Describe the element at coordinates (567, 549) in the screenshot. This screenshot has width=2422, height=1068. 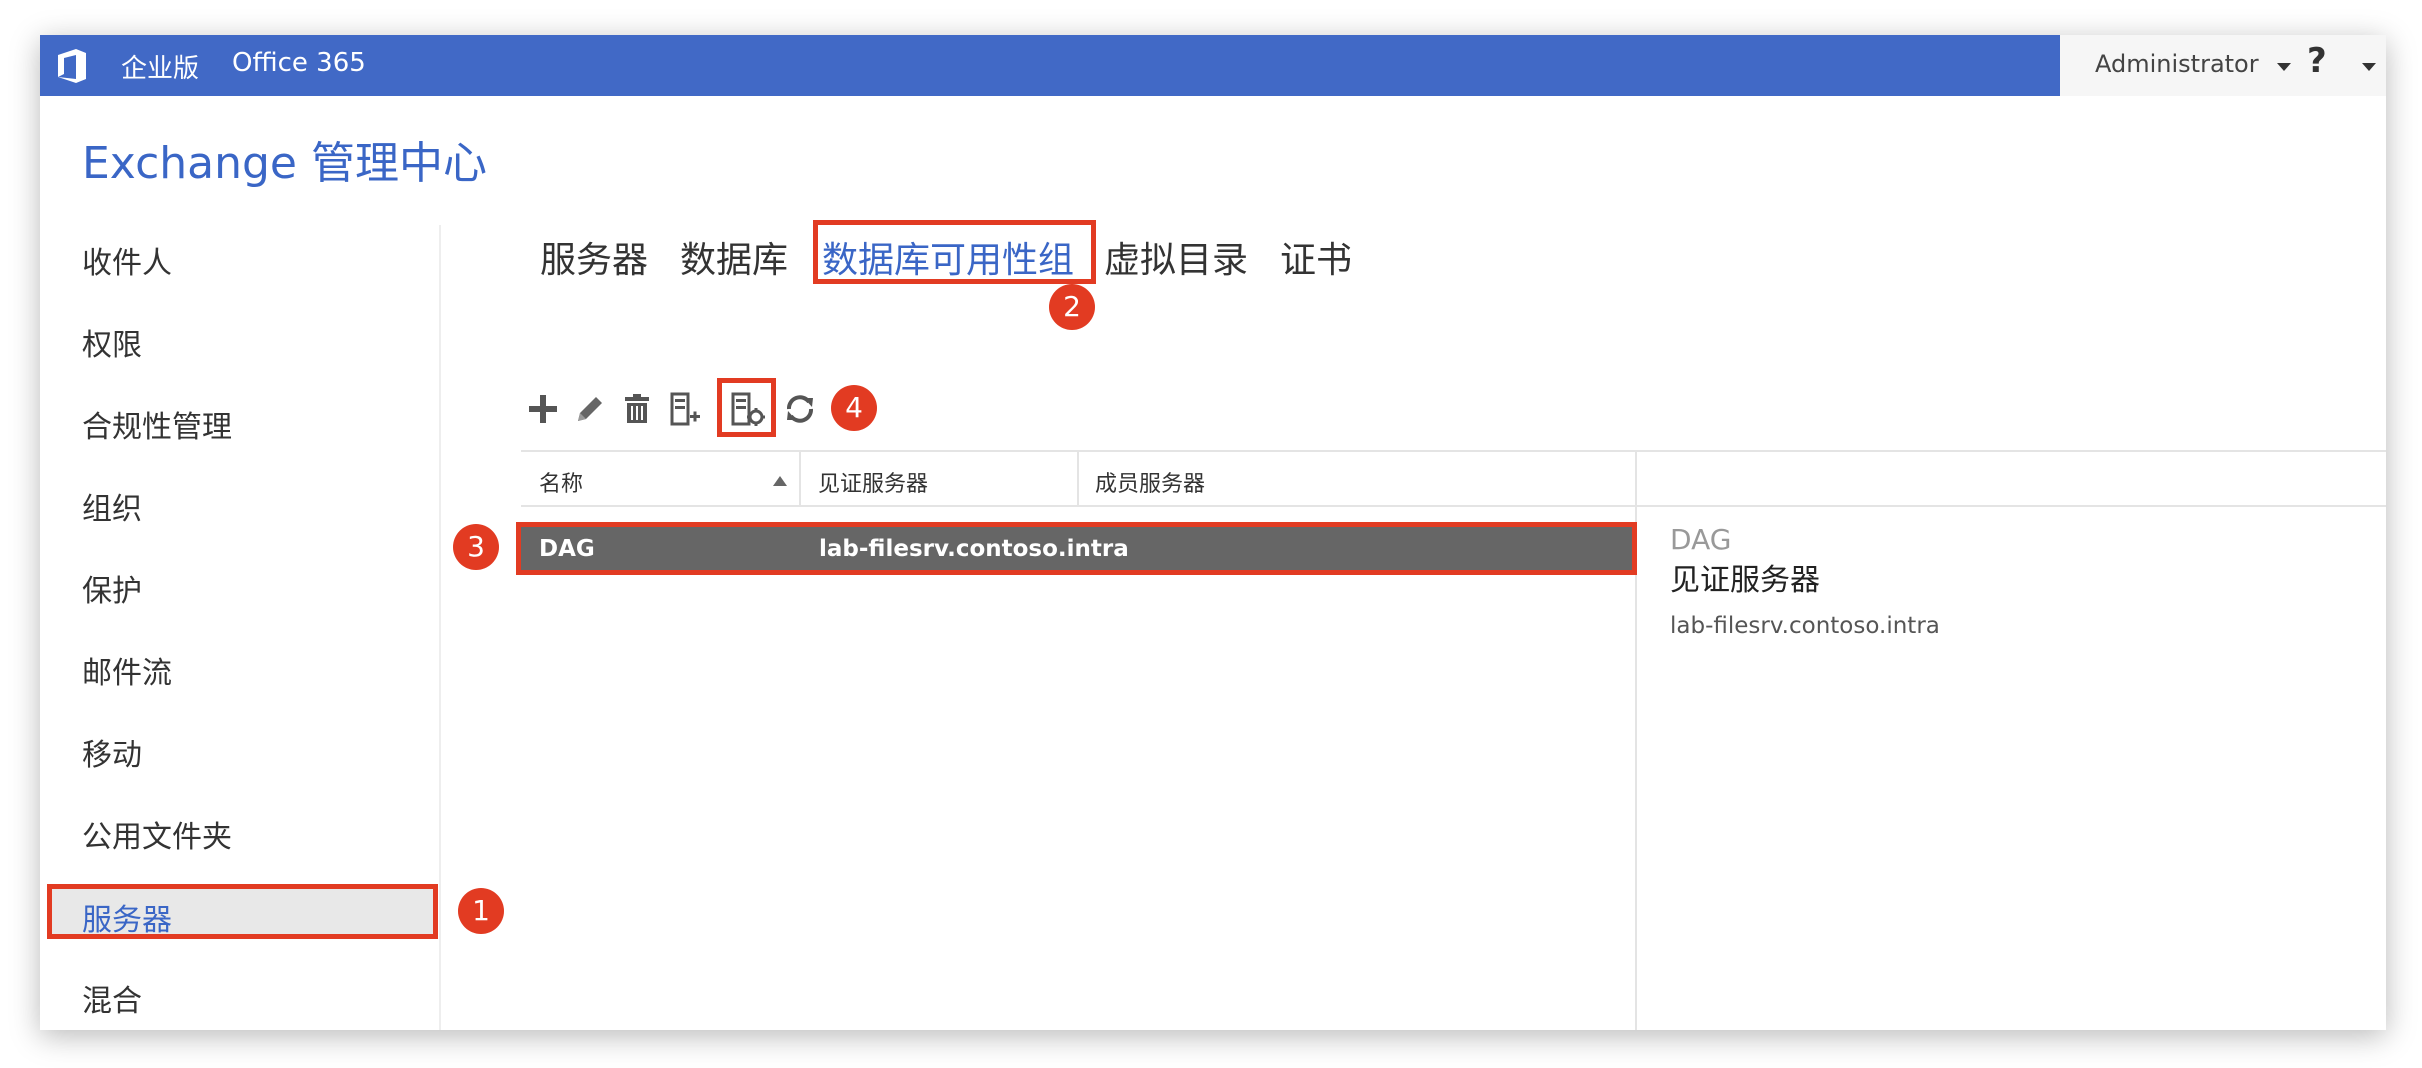
I see `cell-name: DAG` at that location.